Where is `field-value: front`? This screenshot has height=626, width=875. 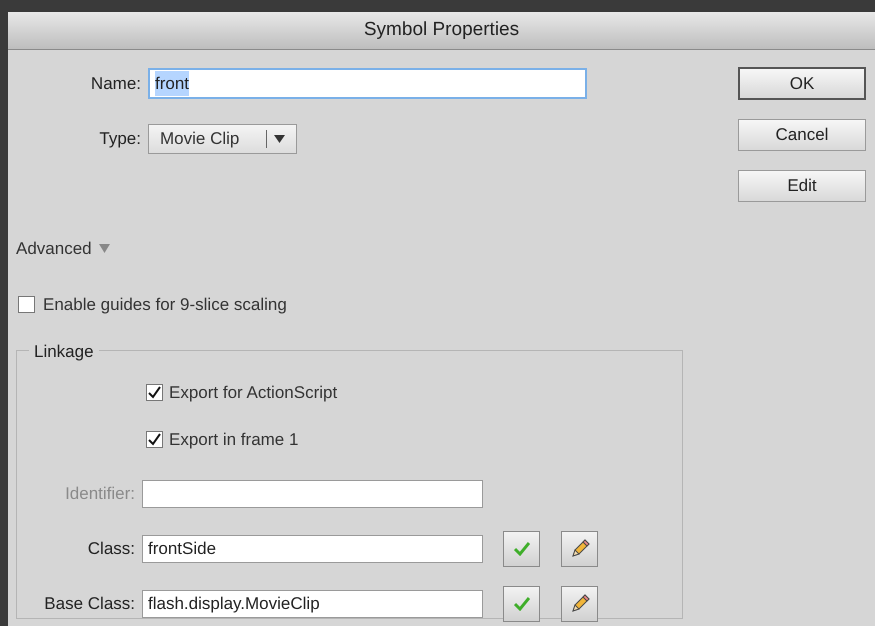 field-value: front is located at coordinates (172, 83).